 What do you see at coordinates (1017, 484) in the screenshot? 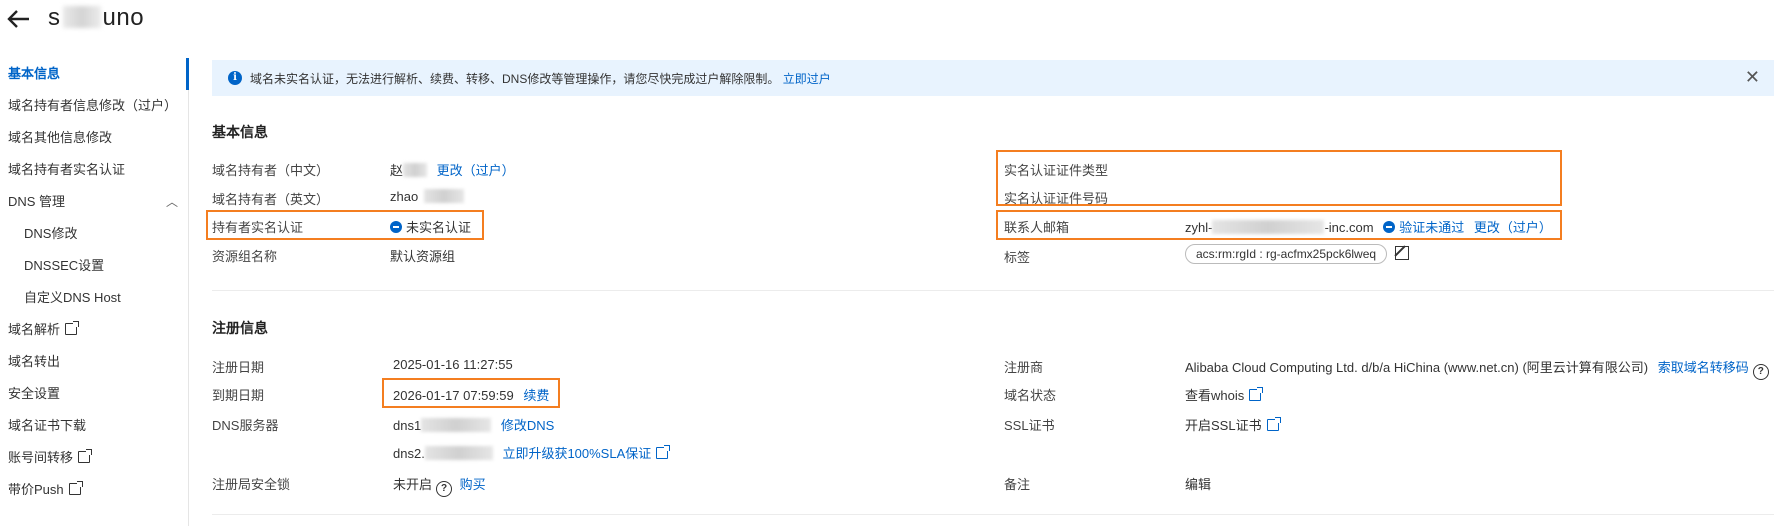
I see `remark-label: 备注` at bounding box center [1017, 484].